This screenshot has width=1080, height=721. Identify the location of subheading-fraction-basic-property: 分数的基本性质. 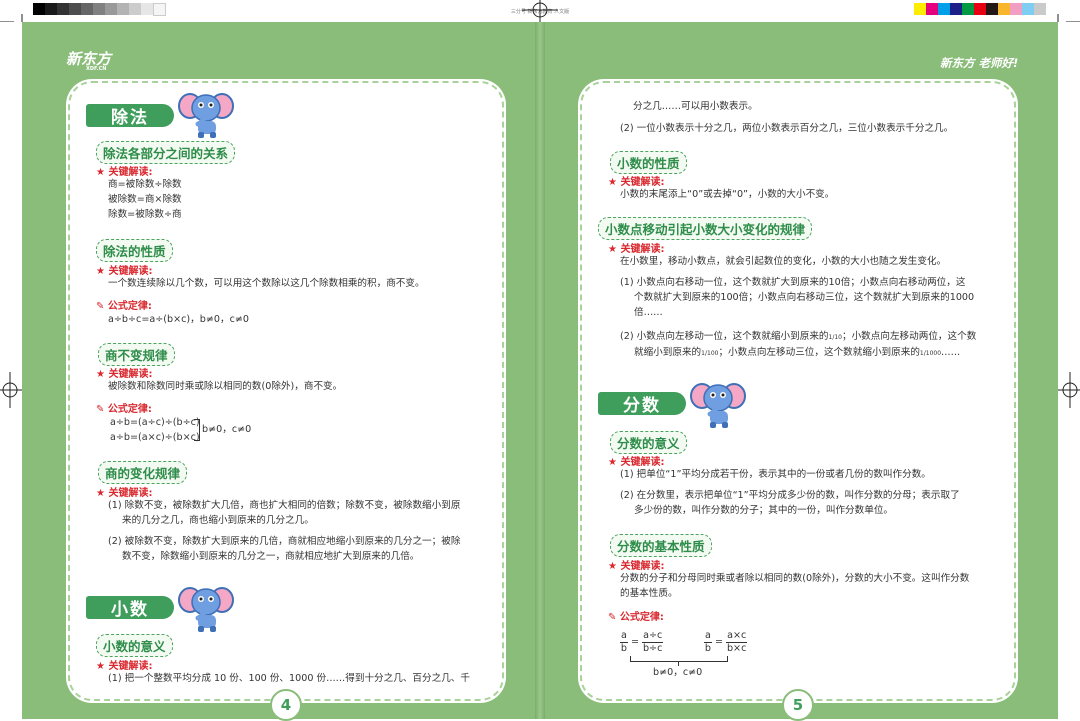
(661, 545).